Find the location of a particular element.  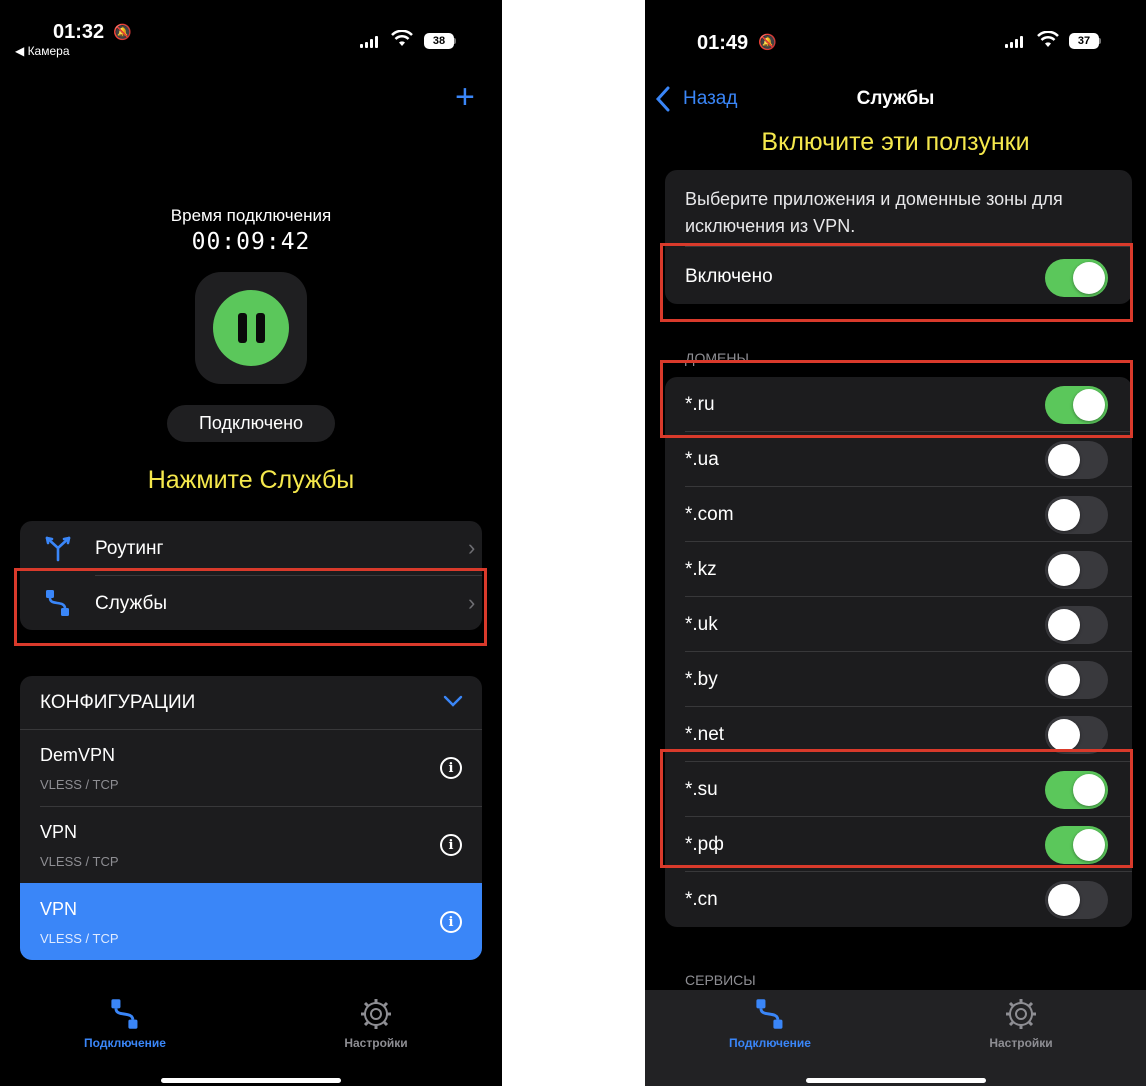

status-time: 01:32 is located at coordinates (79, 32).